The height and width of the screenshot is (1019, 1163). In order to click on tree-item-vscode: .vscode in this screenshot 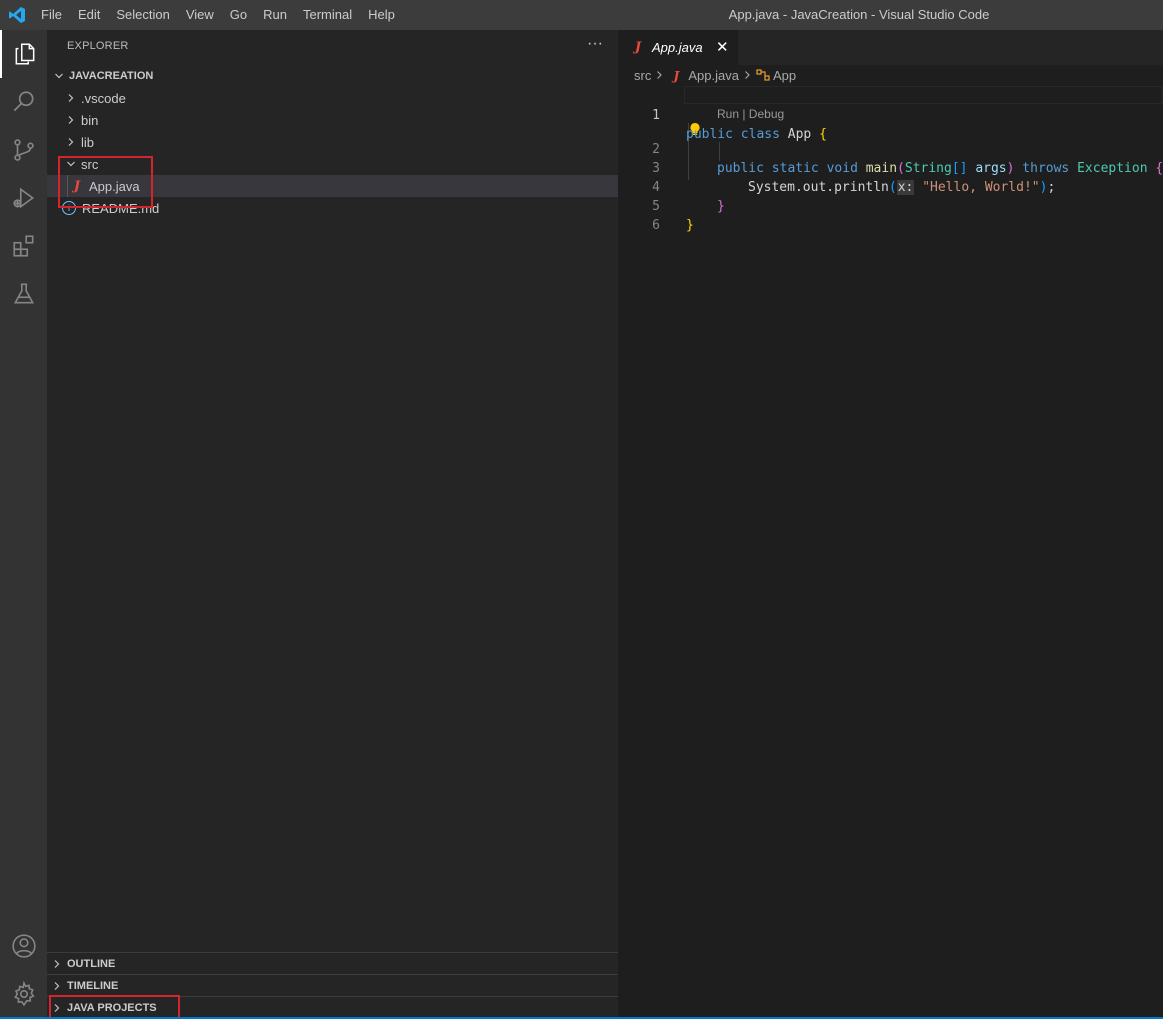, I will do `click(332, 98)`.